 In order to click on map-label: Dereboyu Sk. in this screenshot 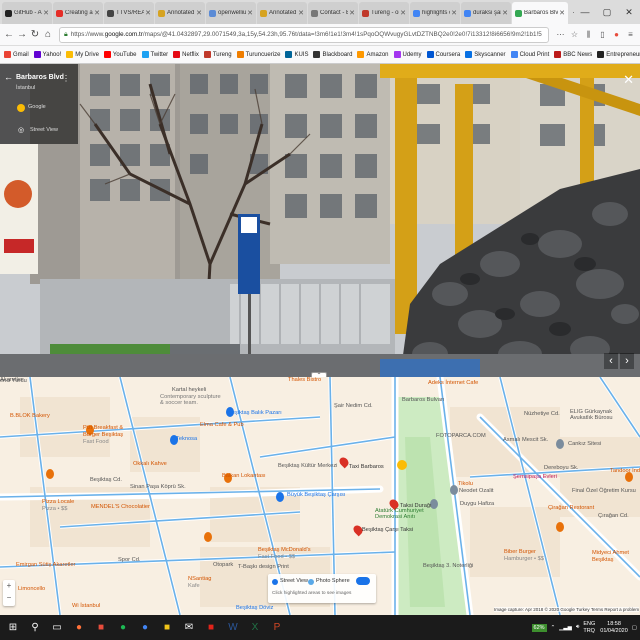, I will do `click(561, 468)`.